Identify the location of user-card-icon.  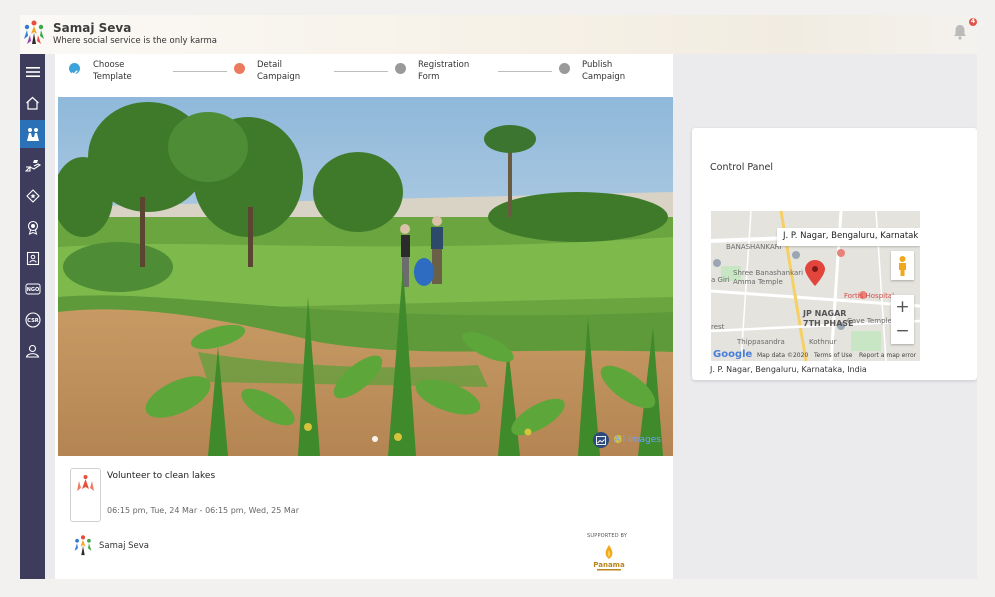
(32, 258).